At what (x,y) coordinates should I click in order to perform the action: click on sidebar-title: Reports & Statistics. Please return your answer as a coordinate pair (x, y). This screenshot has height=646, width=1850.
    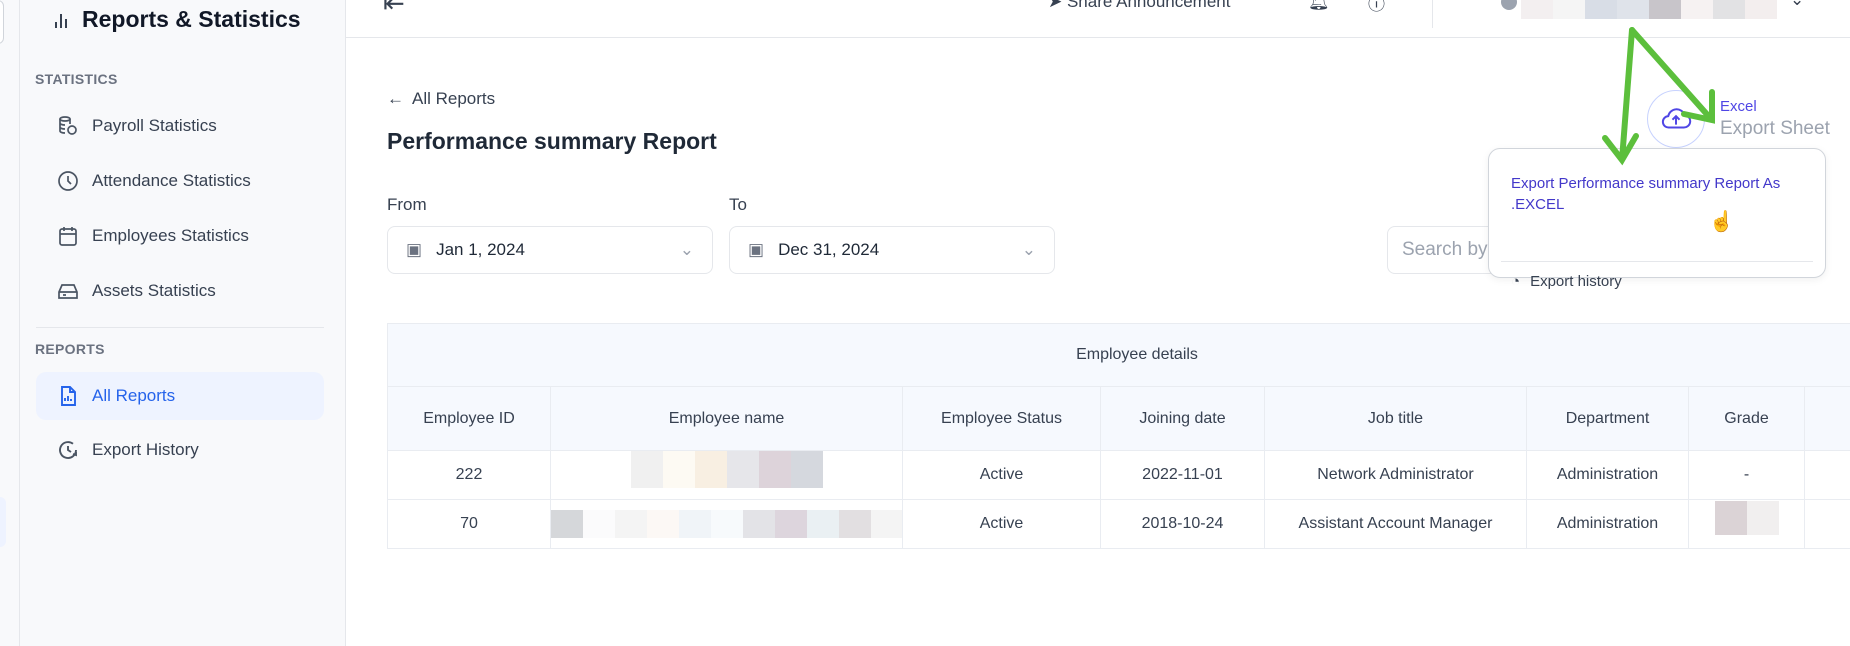
    Looking at the image, I should click on (178, 19).